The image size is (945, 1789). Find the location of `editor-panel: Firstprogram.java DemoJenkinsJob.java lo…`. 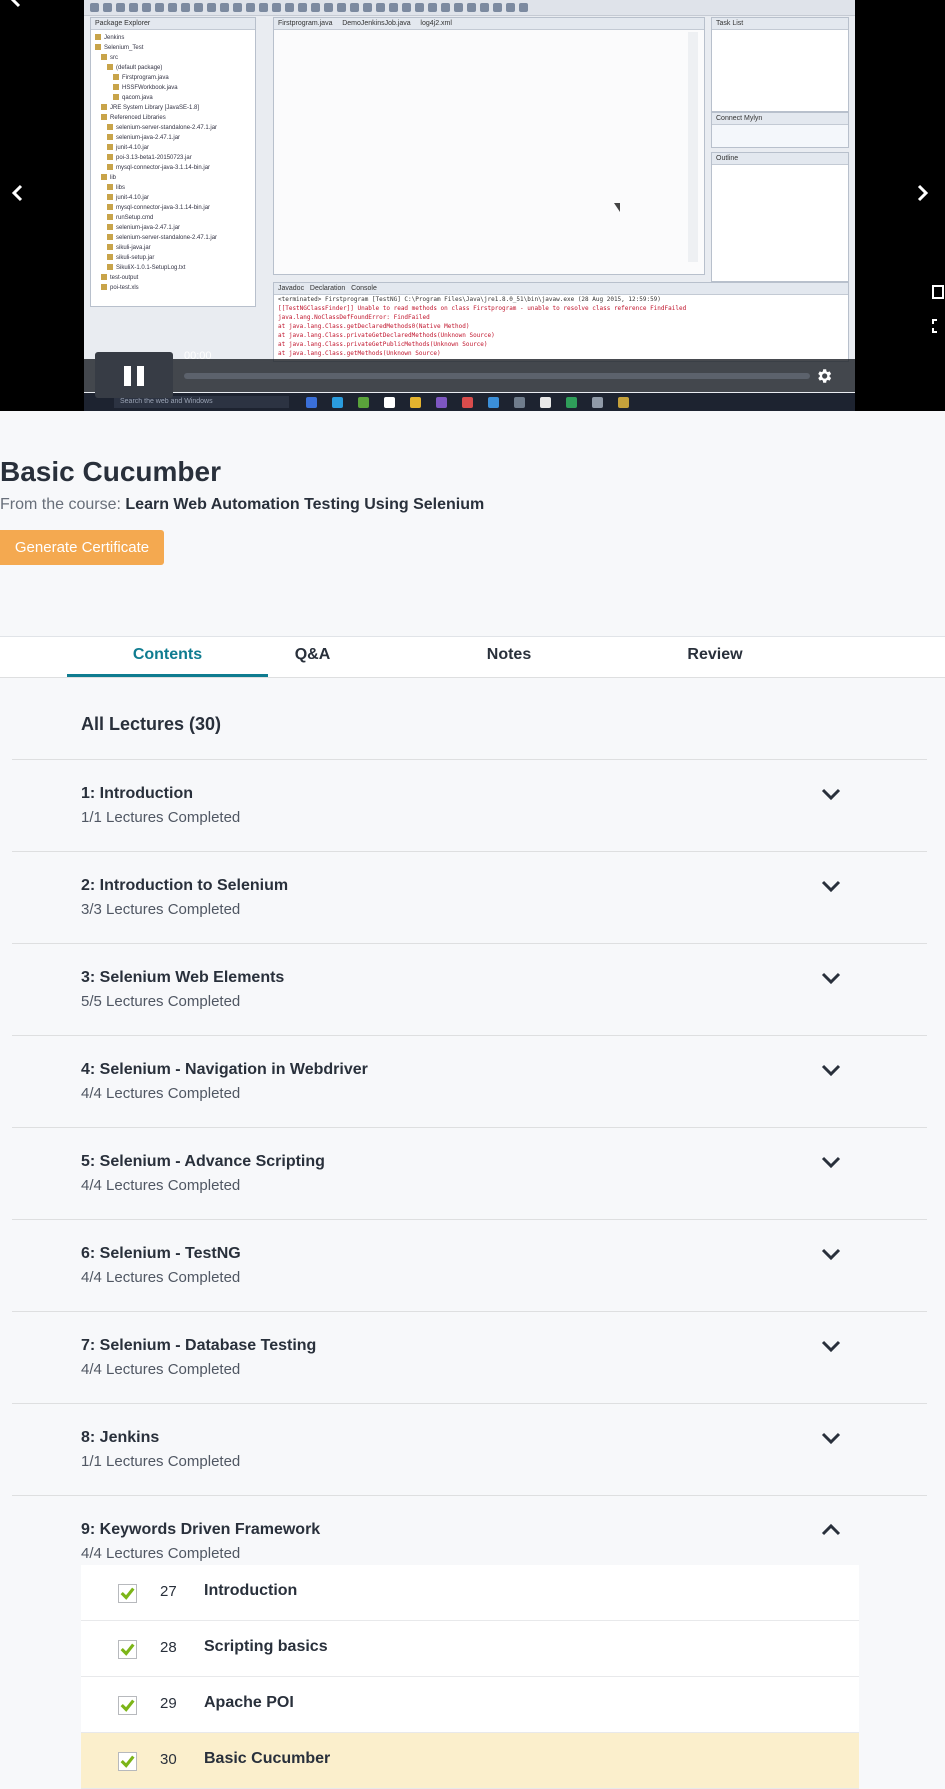

editor-panel: Firstprogram.java DemoJenkinsJob.java lo… is located at coordinates (489, 146).